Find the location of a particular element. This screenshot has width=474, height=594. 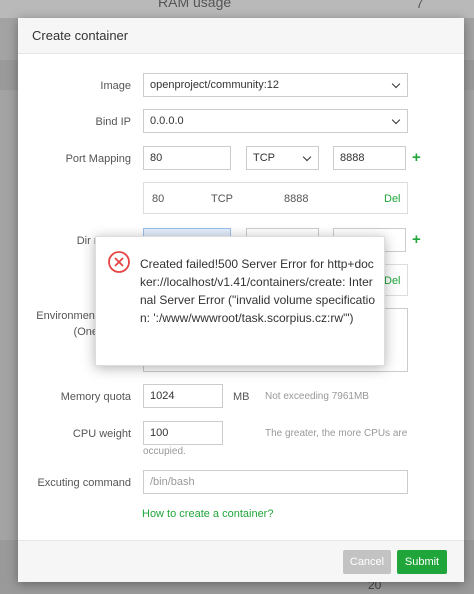

delete-dir-link: Del is located at coordinates (392, 281).